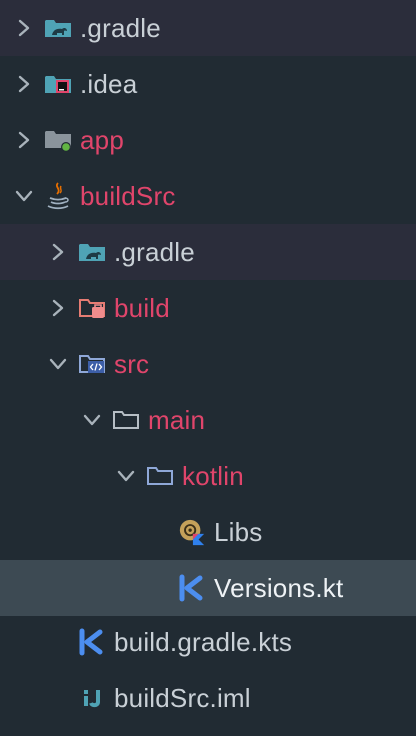 This screenshot has width=416, height=736. I want to click on kotlin-file-icon, so click(192, 588).